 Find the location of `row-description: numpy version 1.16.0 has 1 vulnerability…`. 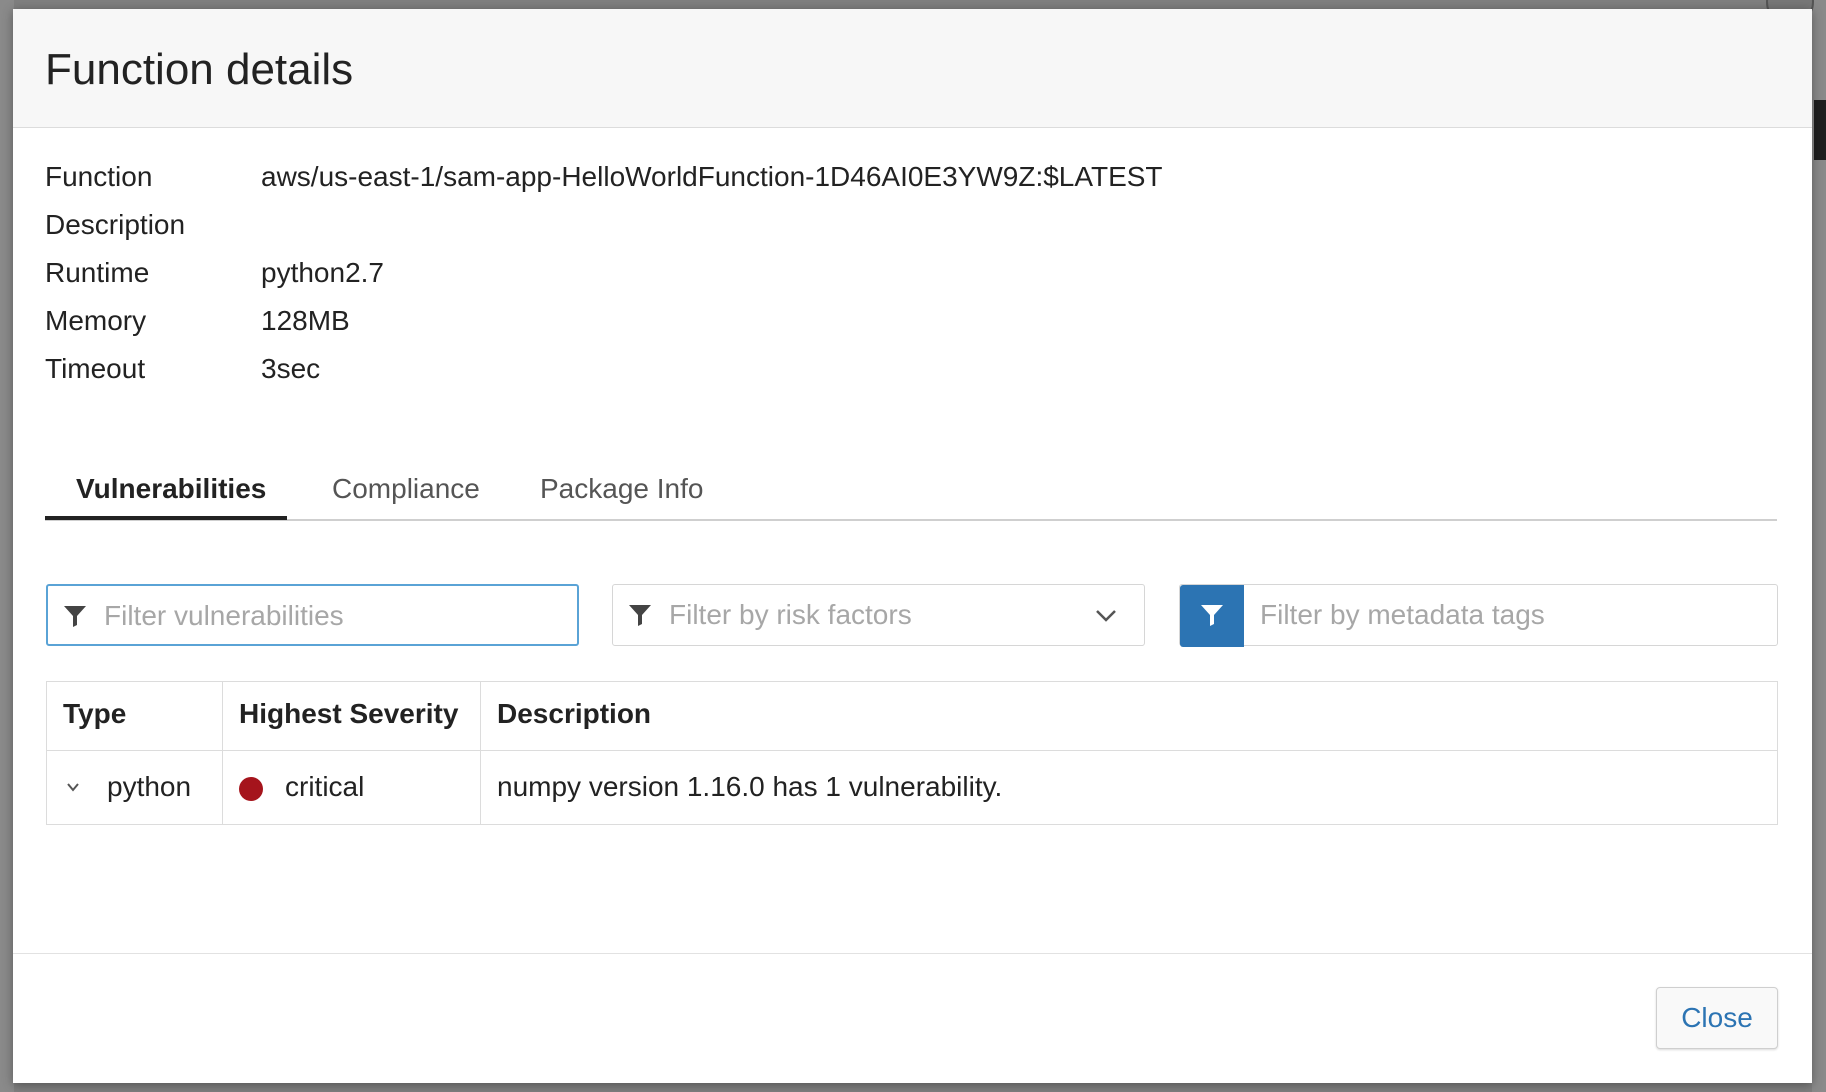

row-description: numpy version 1.16.0 has 1 vulnerability… is located at coordinates (750, 786).